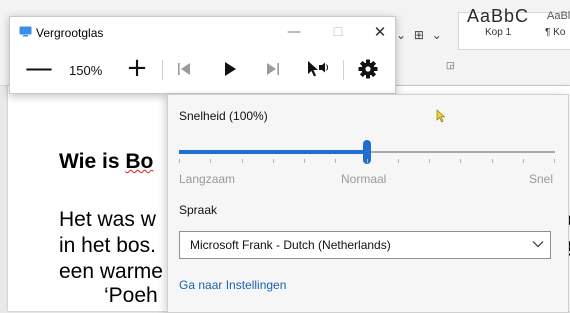  Describe the element at coordinates (441, 116) in the screenshot. I see `mouse-cursor-icon` at that location.